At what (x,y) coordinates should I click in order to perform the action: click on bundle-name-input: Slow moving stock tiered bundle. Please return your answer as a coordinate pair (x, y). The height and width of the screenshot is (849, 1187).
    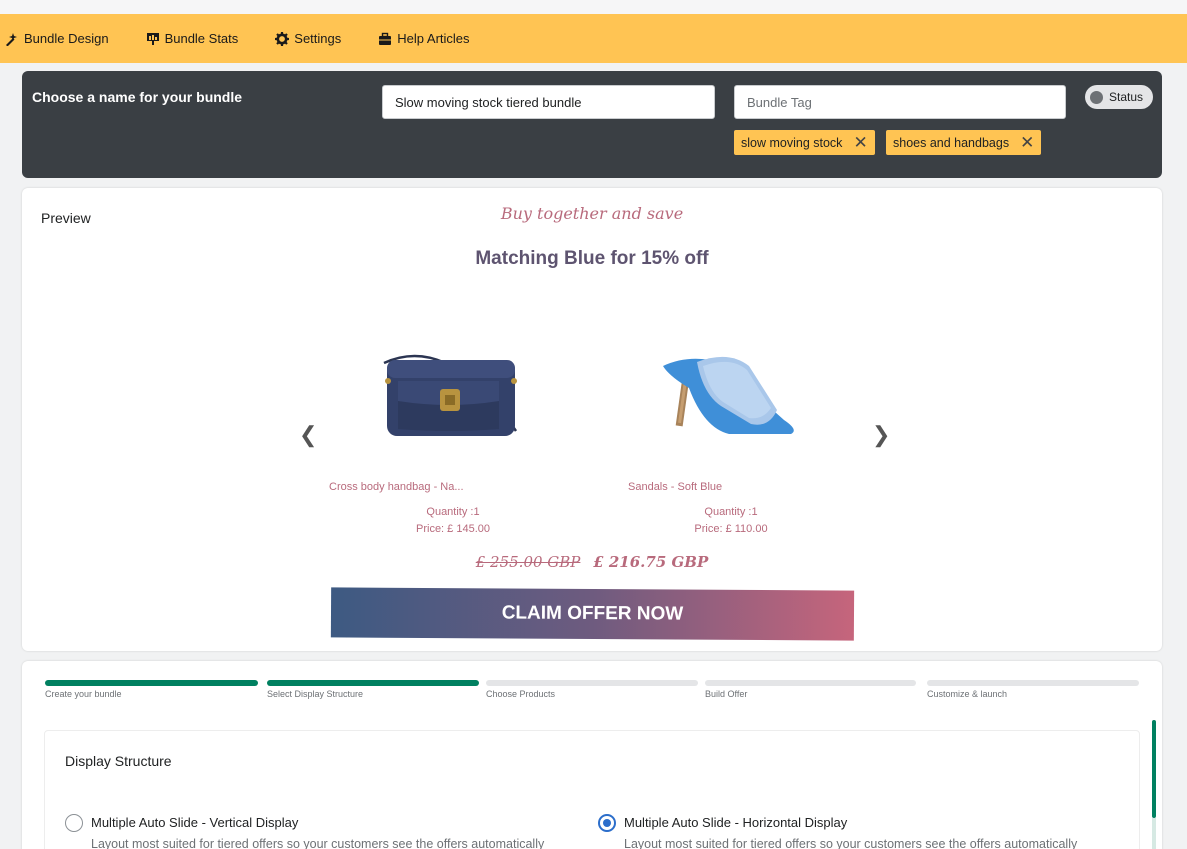
    Looking at the image, I should click on (548, 102).